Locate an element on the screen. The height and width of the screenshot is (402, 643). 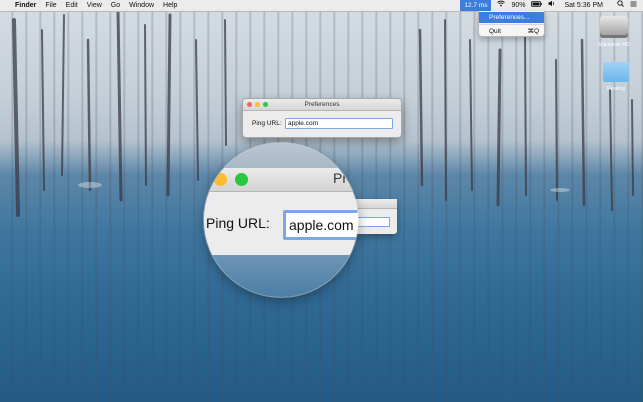
menu-help: Help is located at coordinates (170, 5).